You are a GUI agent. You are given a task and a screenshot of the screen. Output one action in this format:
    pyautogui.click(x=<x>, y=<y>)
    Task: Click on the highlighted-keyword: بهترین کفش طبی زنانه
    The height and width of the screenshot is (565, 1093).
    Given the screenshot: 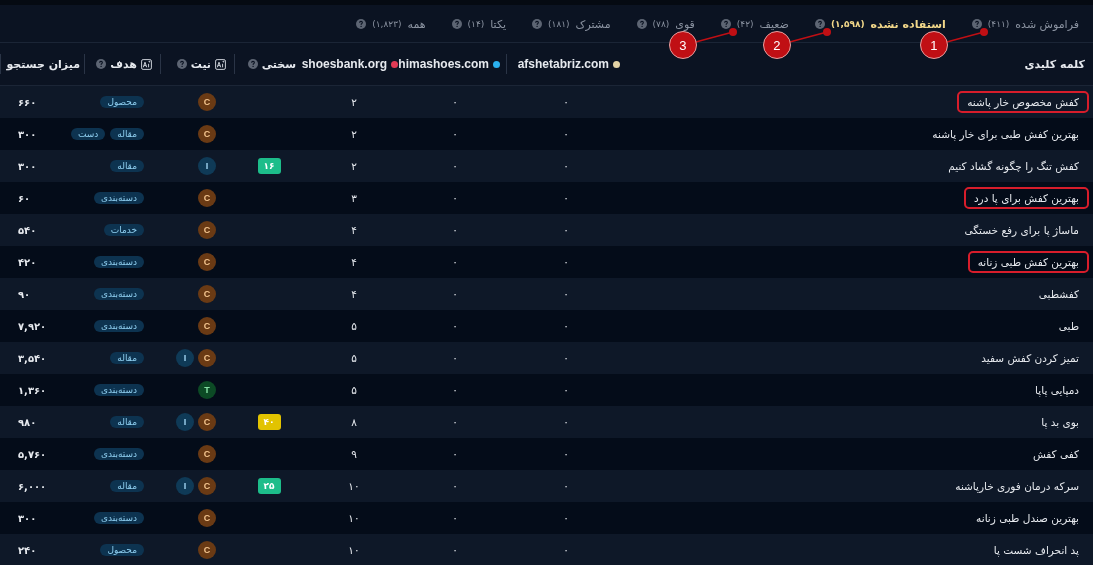 What is the action you would take?
    pyautogui.click(x=1028, y=262)
    